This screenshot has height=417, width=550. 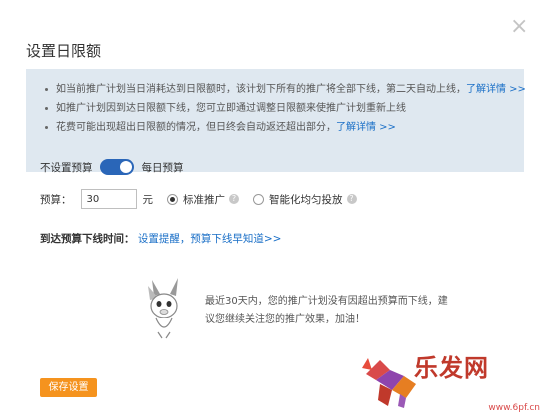 What do you see at coordinates (64, 51) in the screenshot?
I see `dialog-title: 设置日限额` at bounding box center [64, 51].